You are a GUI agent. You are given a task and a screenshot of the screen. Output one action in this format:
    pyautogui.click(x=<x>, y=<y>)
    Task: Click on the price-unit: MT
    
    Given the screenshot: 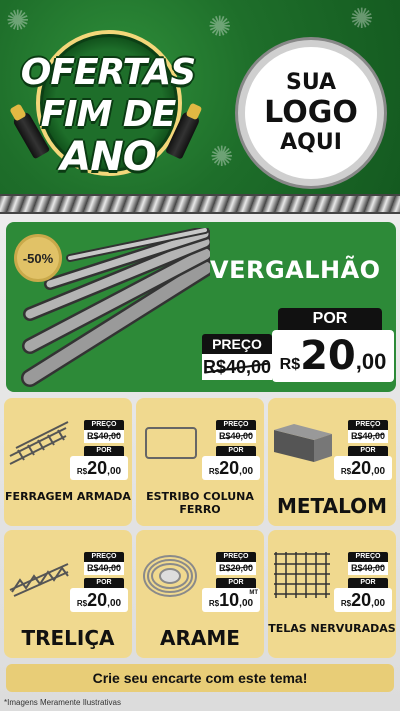 What is the action you would take?
    pyautogui.click(x=253, y=593)
    